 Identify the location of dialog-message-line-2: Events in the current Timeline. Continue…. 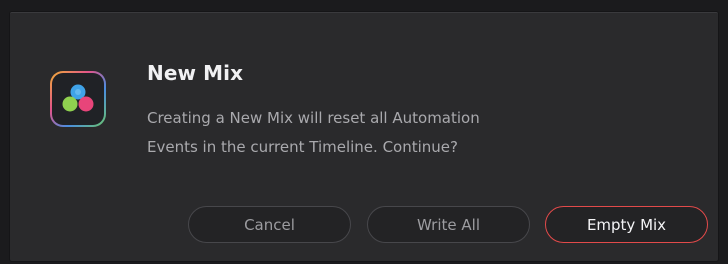
(302, 147).